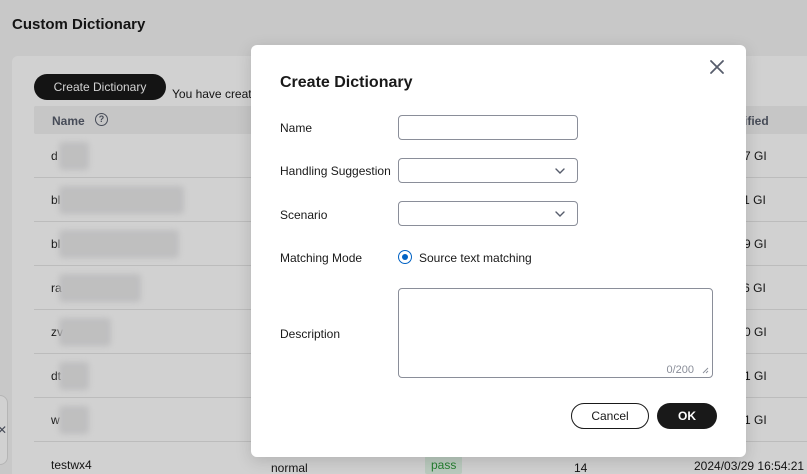 Image resolution: width=807 pixels, height=474 pixels. What do you see at coordinates (405, 257) in the screenshot?
I see `source-text-matching-radio` at bounding box center [405, 257].